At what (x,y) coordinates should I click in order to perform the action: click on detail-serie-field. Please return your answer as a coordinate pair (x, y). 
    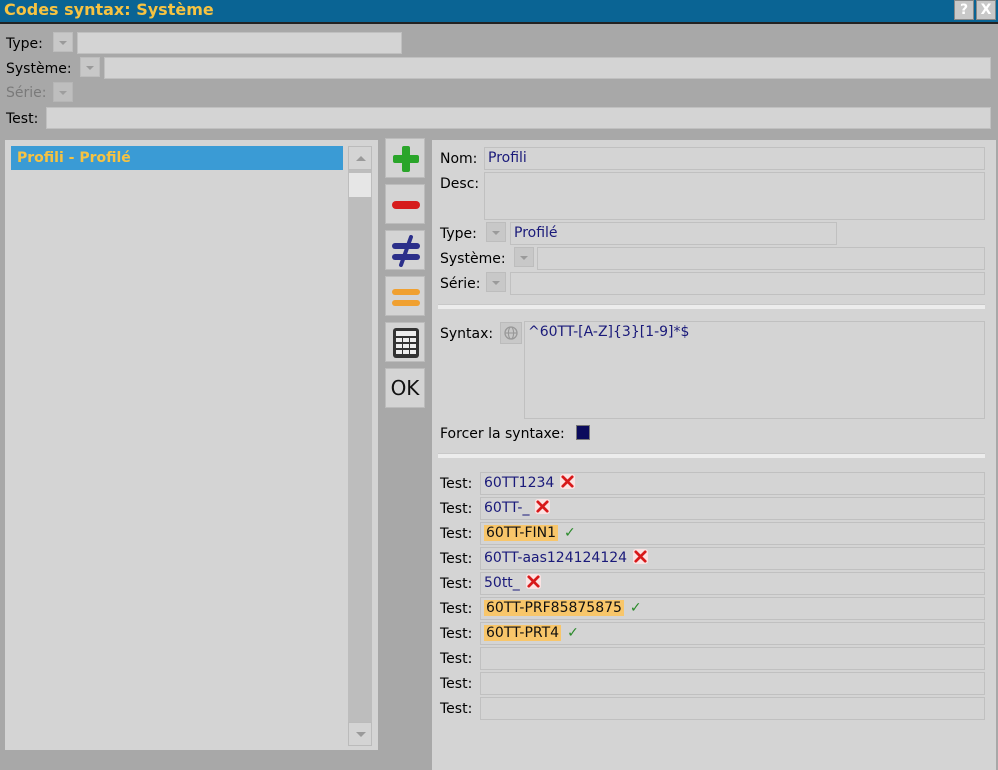
    Looking at the image, I should click on (747, 283).